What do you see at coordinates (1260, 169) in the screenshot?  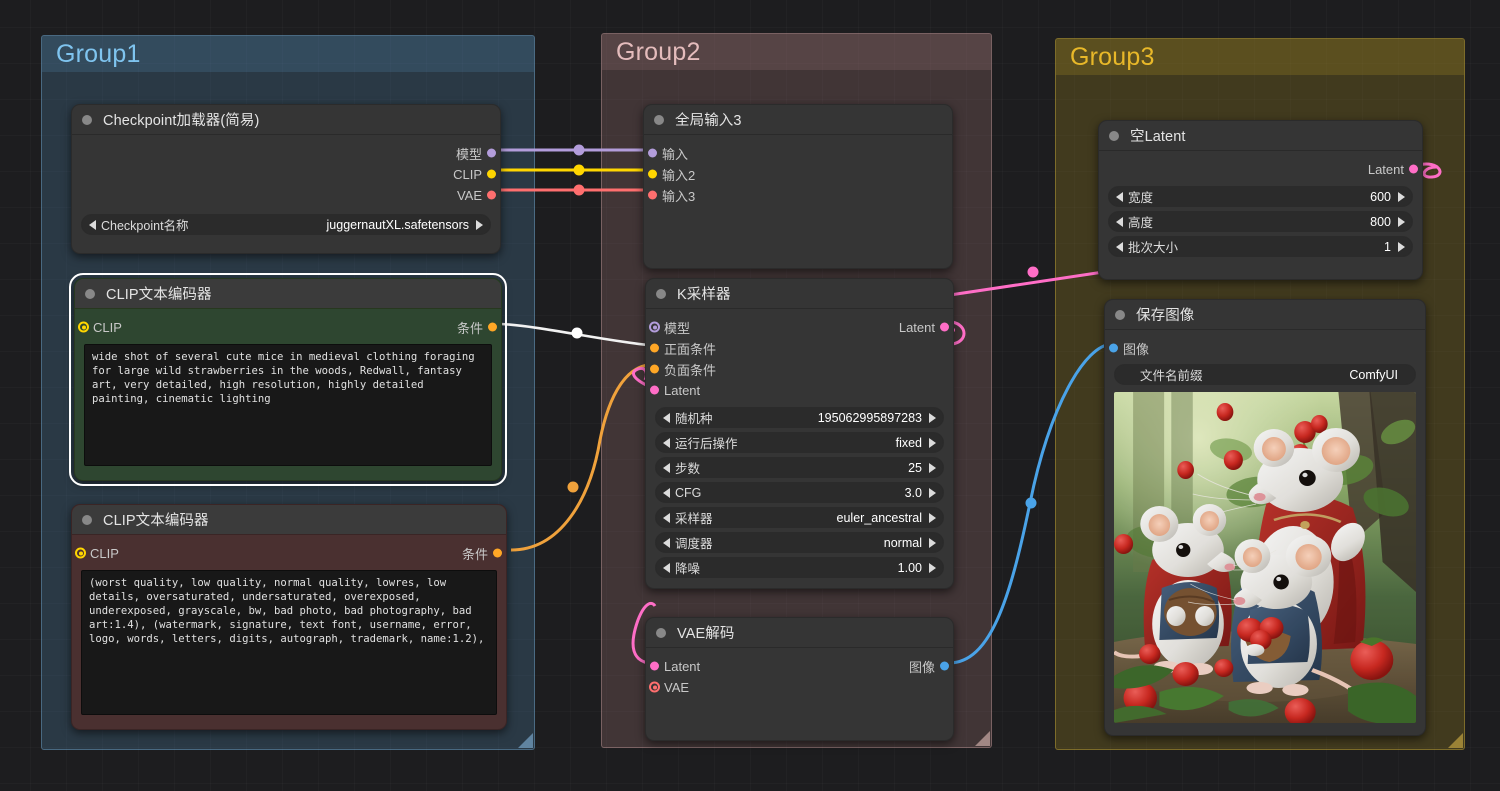 I see `output-slot-latent: Latent` at bounding box center [1260, 169].